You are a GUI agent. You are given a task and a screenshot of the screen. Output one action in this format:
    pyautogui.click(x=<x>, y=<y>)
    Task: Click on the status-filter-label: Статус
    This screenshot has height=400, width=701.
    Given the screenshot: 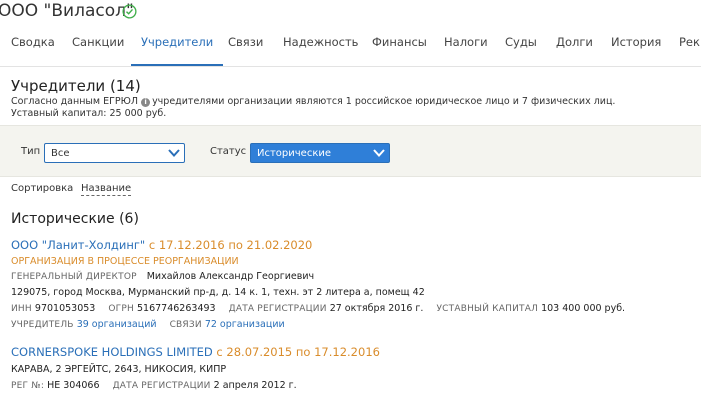 What is the action you would take?
    pyautogui.click(x=228, y=151)
    